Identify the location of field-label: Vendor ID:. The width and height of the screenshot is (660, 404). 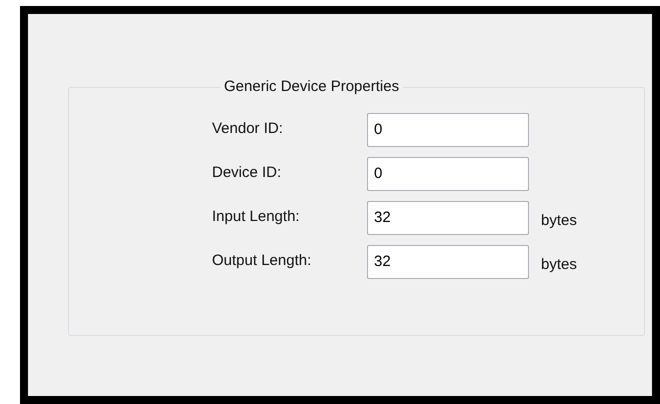
(248, 129).